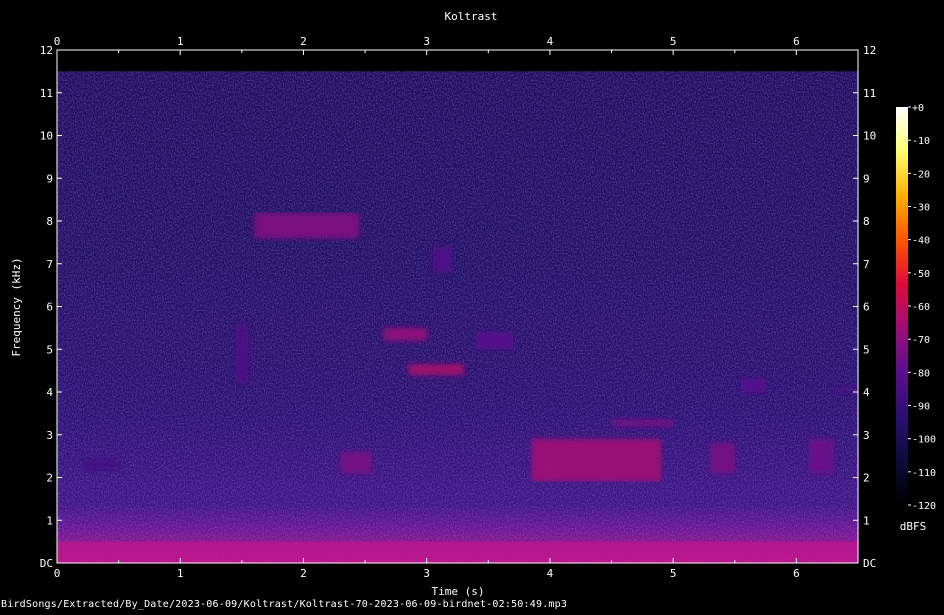 The image size is (944, 615). Describe the element at coordinates (921, 307) in the screenshot. I see `colorbar-tick-label: -60` at that location.